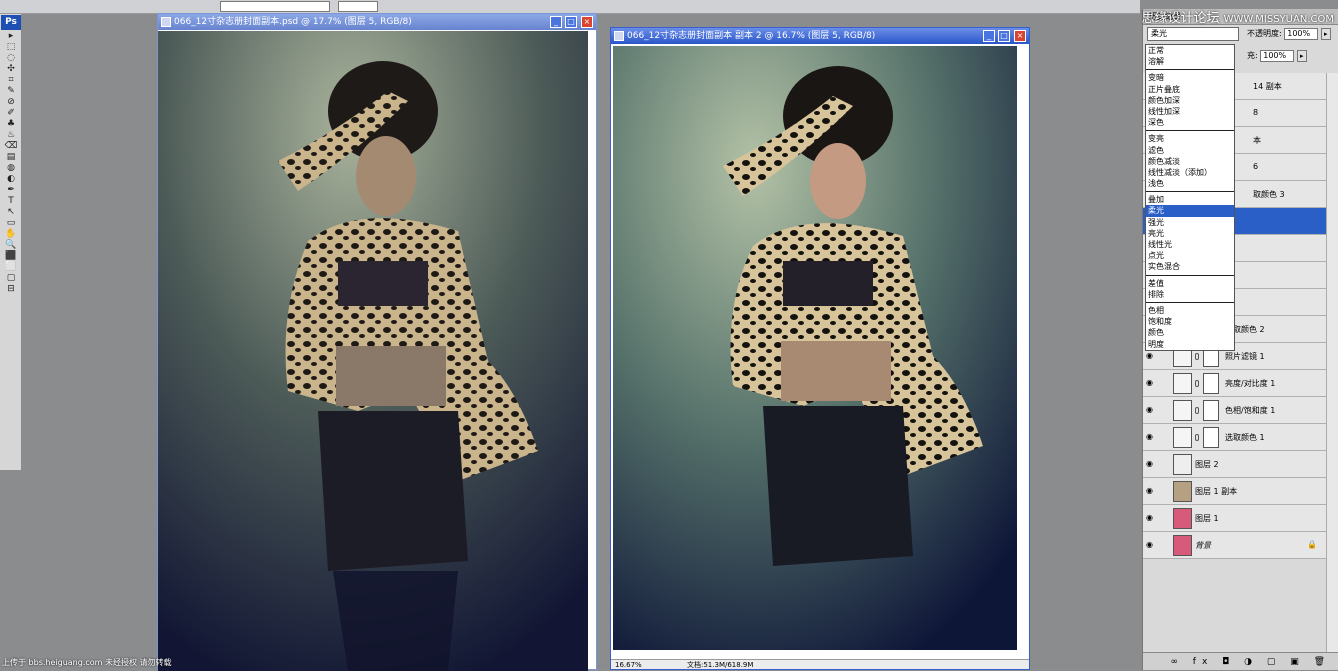 This screenshot has height=671, width=1338. What do you see at coordinates (11, 212) in the screenshot?
I see `tool-16-icon: ↖` at bounding box center [11, 212].